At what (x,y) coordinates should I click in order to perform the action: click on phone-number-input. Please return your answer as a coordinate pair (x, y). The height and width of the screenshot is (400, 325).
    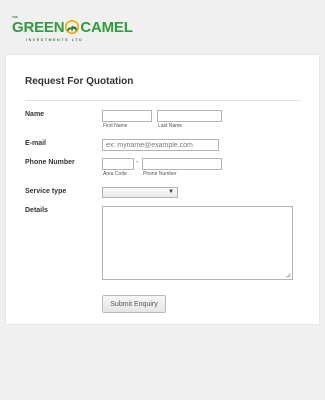
    Looking at the image, I should click on (182, 164).